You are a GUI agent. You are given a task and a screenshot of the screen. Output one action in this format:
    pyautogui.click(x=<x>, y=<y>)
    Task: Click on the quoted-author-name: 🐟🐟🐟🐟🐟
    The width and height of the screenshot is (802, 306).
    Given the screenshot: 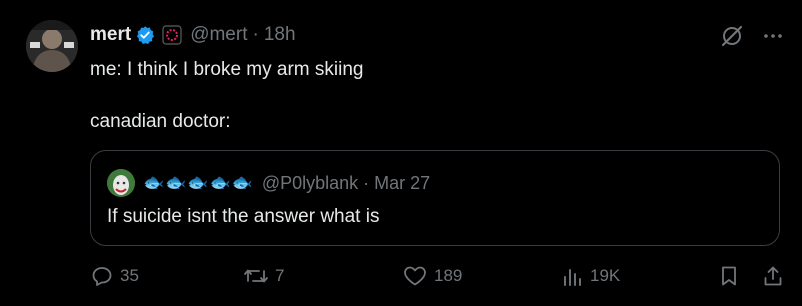 What is the action you would take?
    pyautogui.click(x=198, y=183)
    